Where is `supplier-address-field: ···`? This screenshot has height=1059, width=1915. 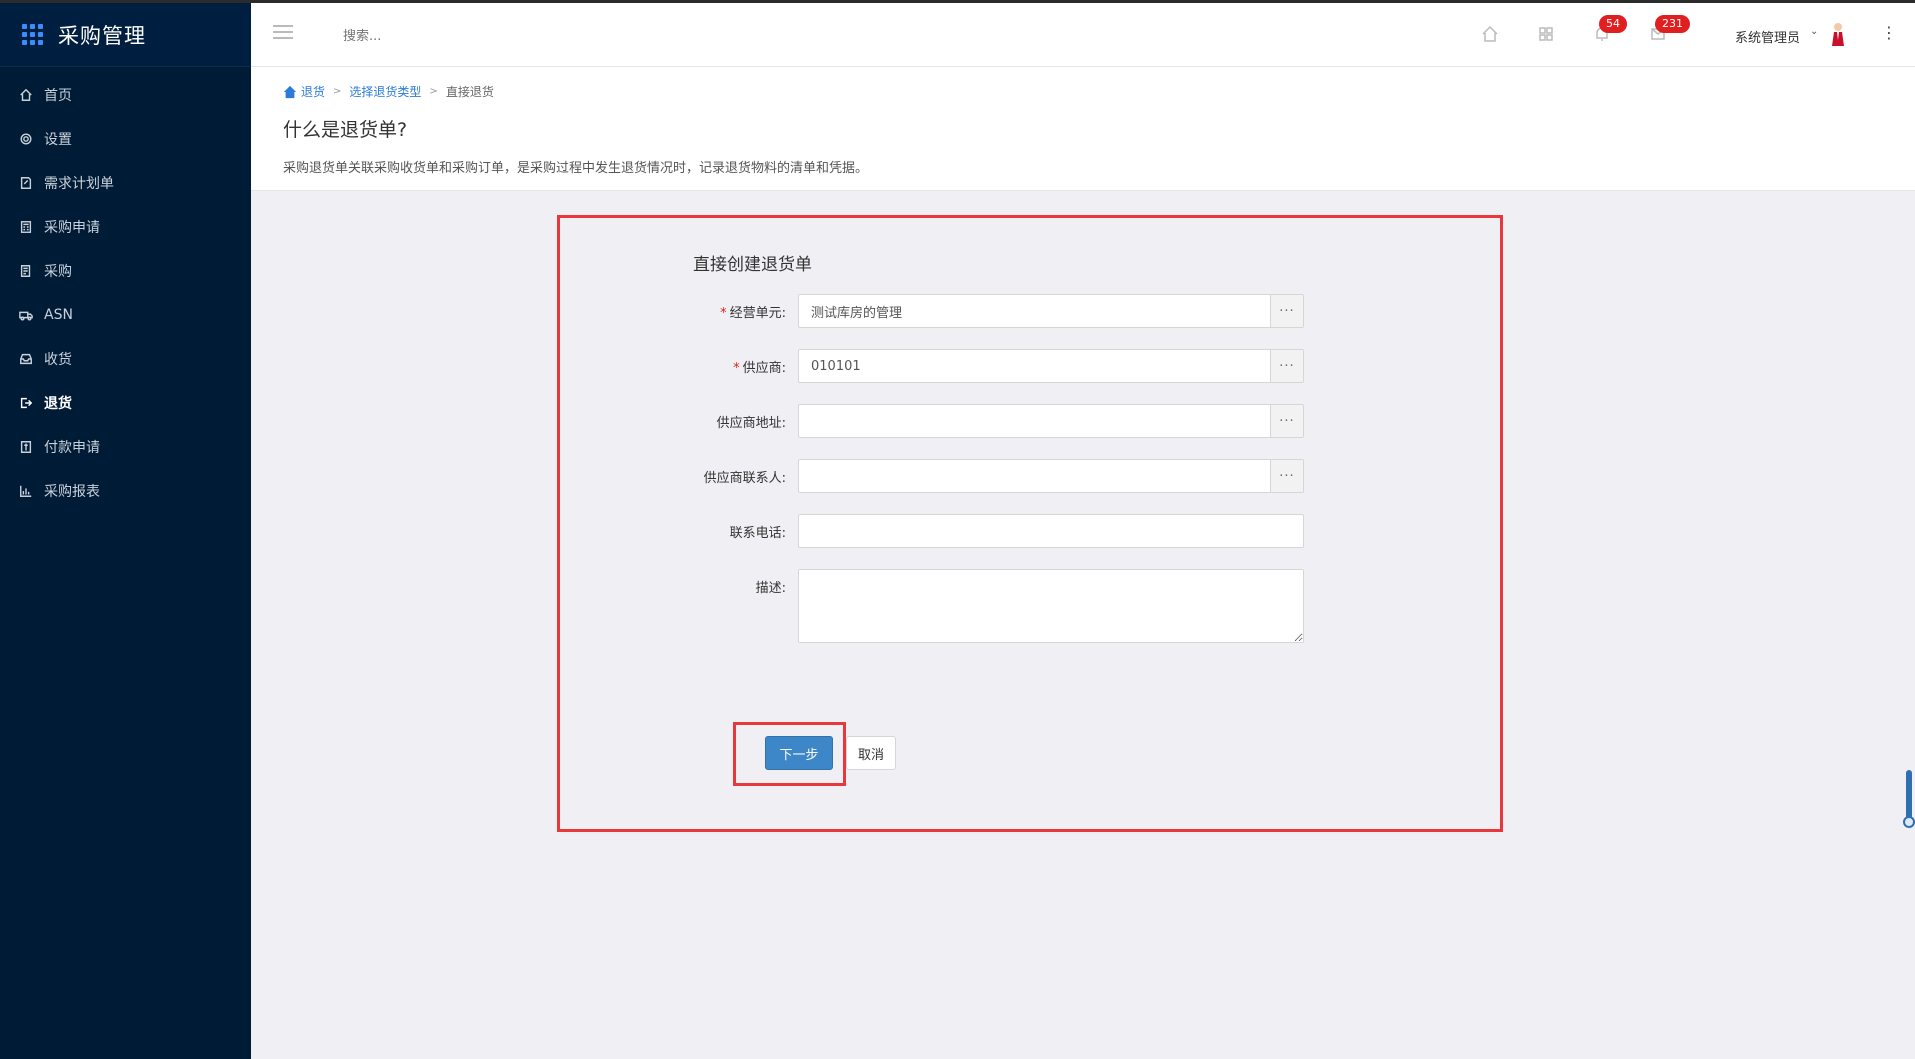
supplier-address-field: ··· is located at coordinates (1051, 421).